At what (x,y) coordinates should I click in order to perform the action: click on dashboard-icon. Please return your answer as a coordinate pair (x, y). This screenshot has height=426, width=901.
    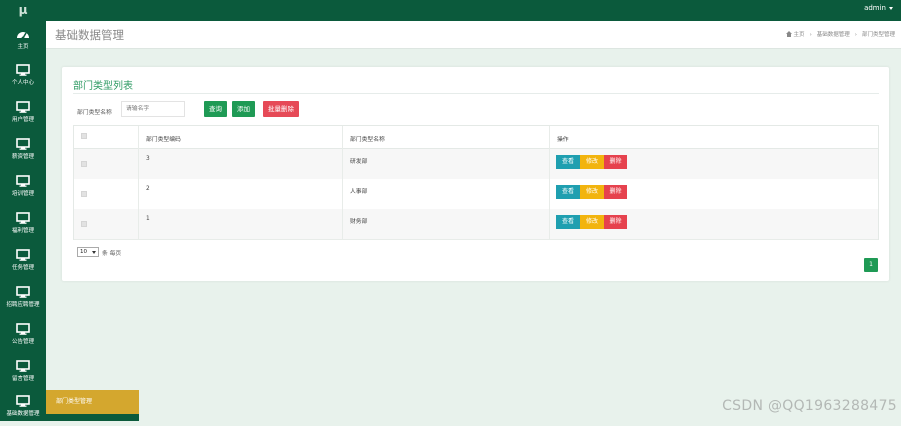
    Looking at the image, I should click on (23, 36).